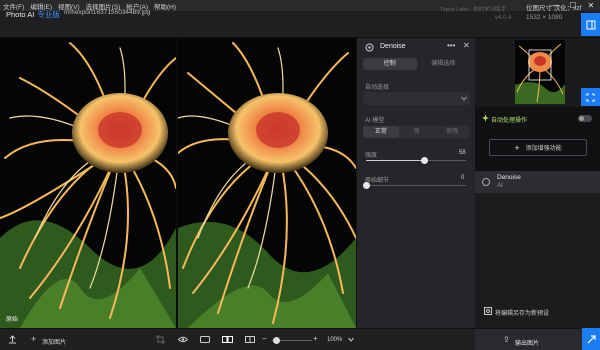 The image size is (600, 350). What do you see at coordinates (351, 339) in the screenshot?
I see `zoom-chevron-down-icon` at bounding box center [351, 339].